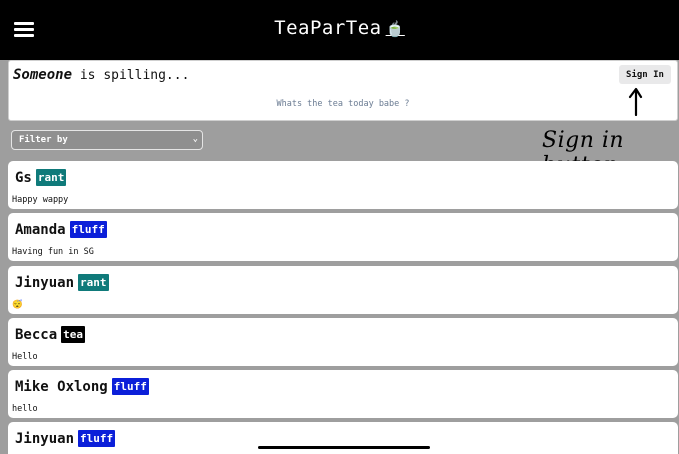 Image resolution: width=679 pixels, height=454 pixels. What do you see at coordinates (195, 139) in the screenshot?
I see `chevron-down-icon: ⌄` at bounding box center [195, 139].